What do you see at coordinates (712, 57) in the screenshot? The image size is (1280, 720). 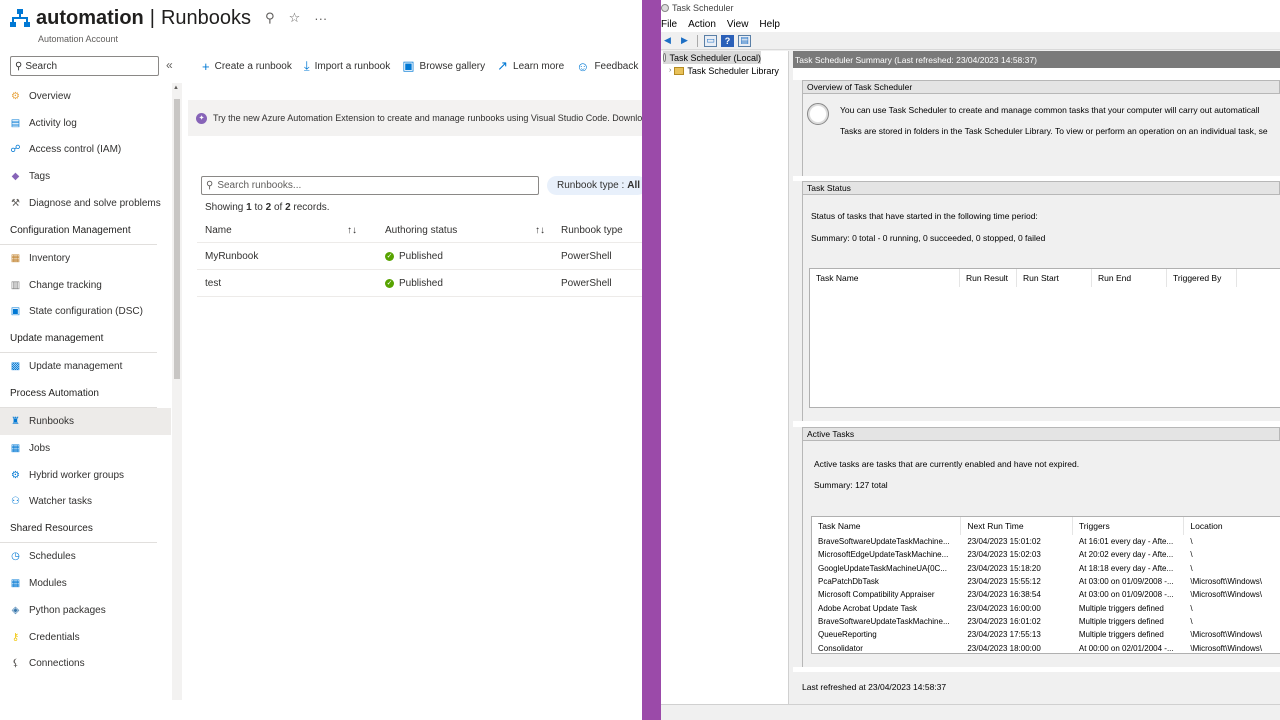 I see `tree-item-local: Task Scheduler (Local)` at bounding box center [712, 57].